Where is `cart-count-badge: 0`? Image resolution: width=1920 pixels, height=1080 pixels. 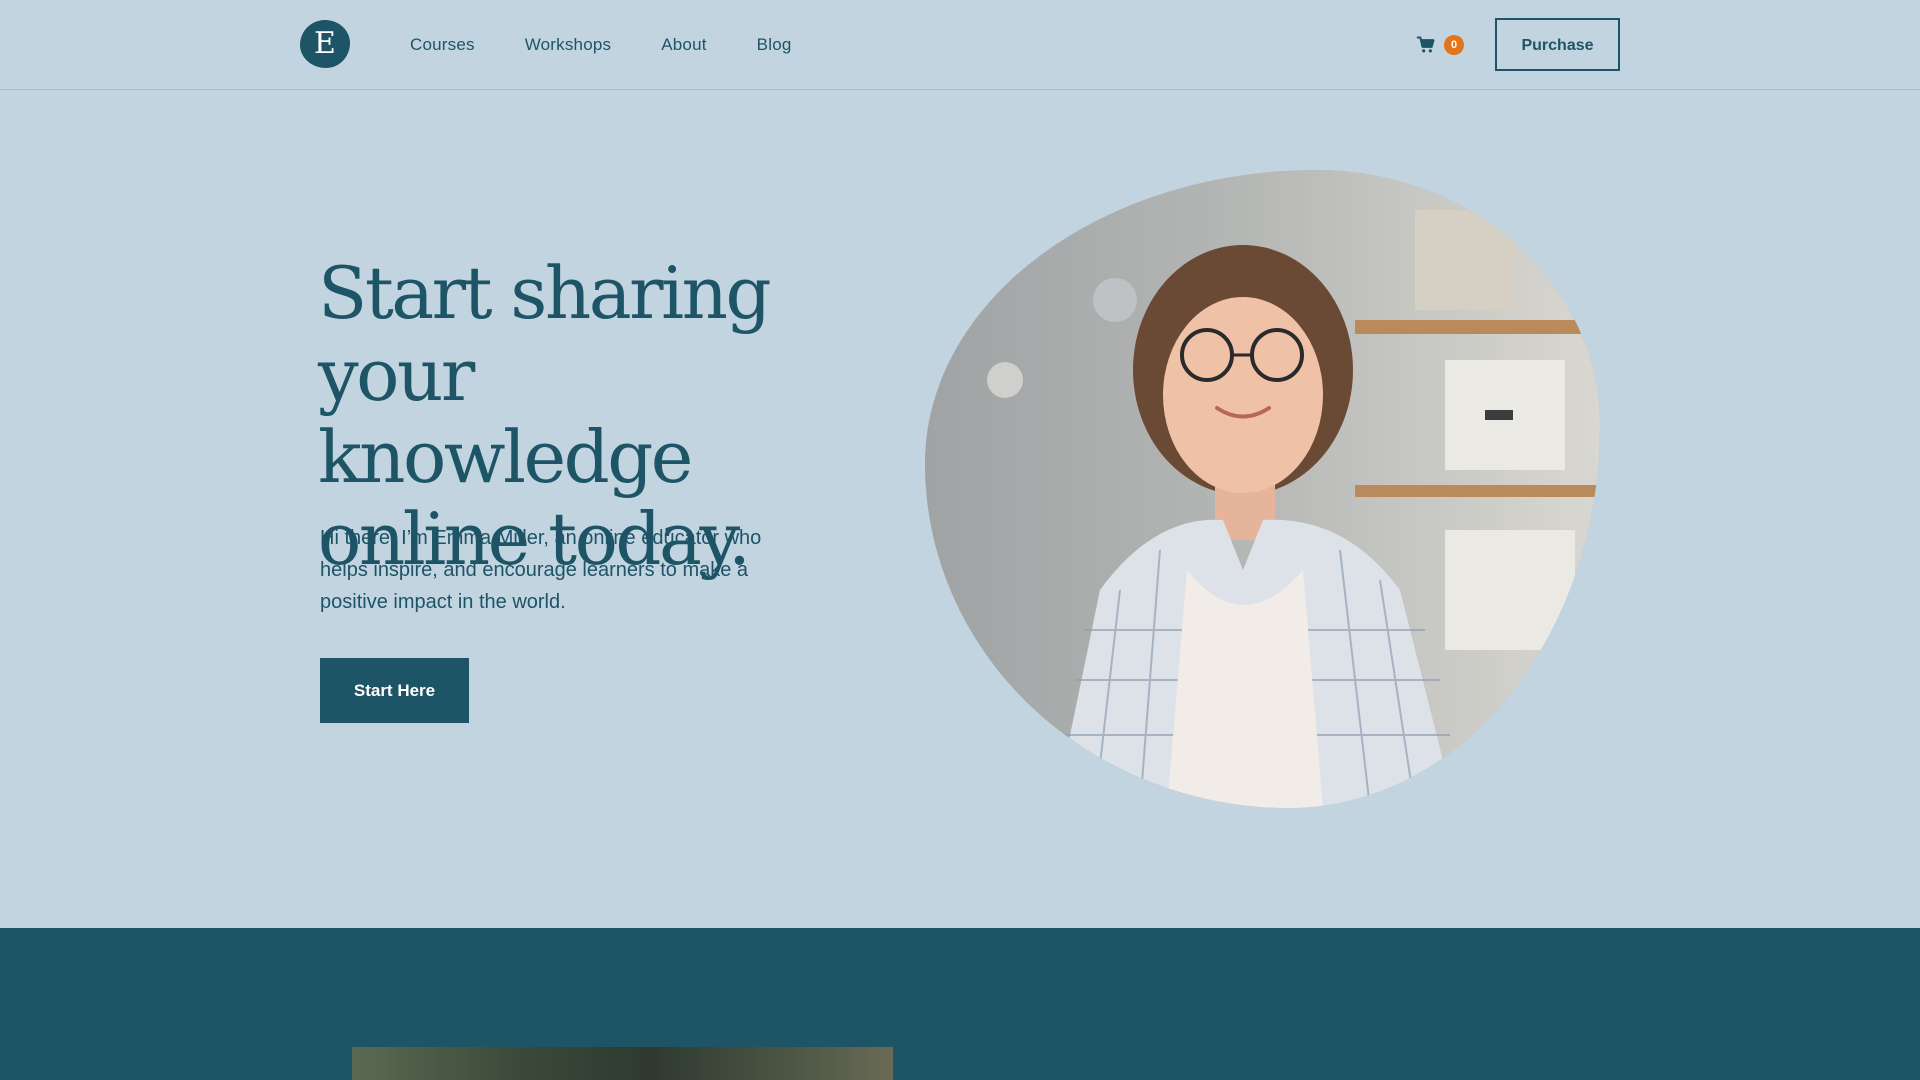 cart-count-badge: 0 is located at coordinates (1454, 45).